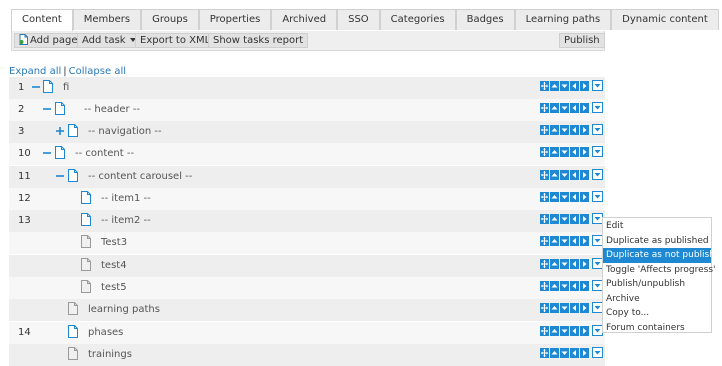  I want to click on tab-learning-paths: Learning paths, so click(563, 19).